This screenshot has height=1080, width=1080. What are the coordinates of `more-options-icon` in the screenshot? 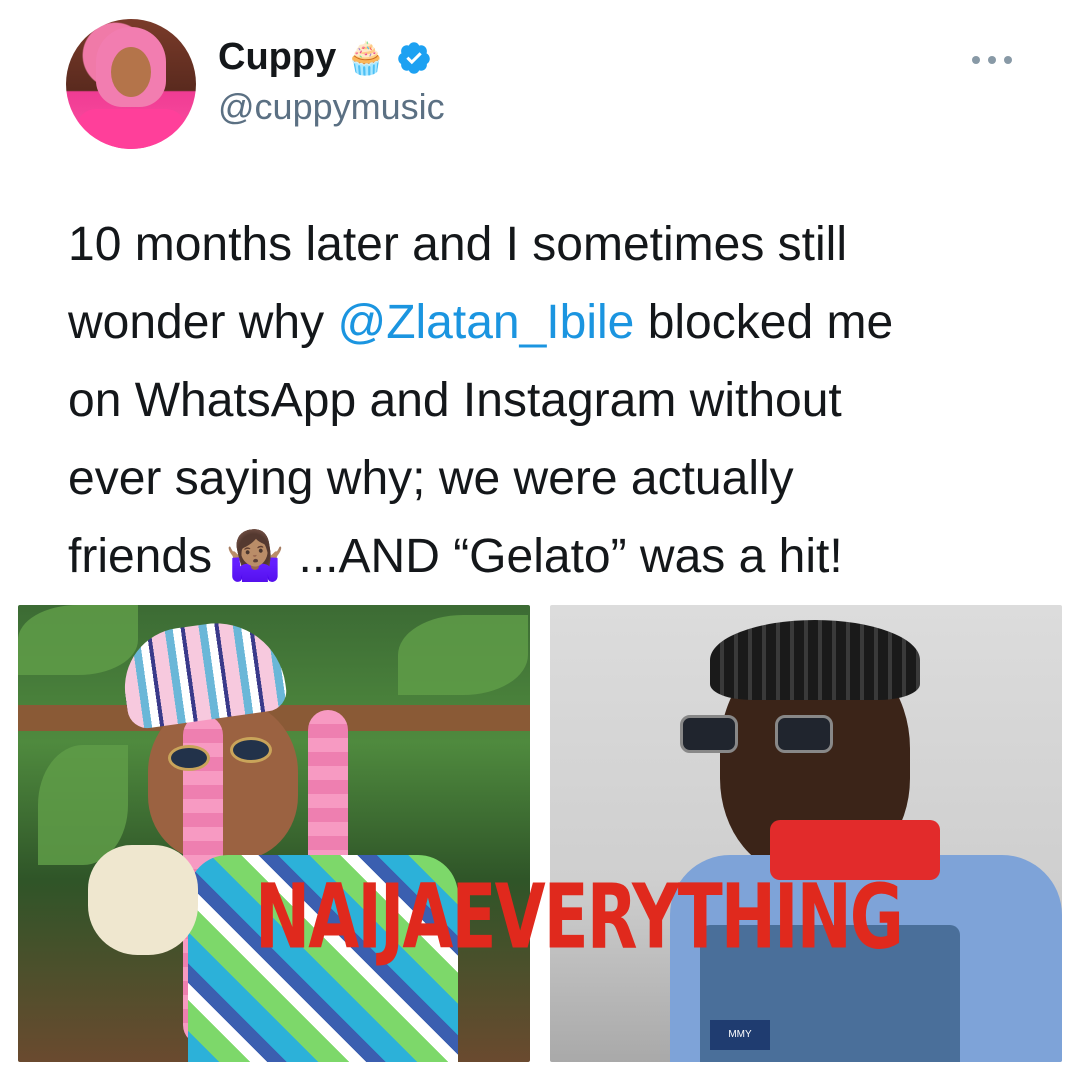 It's located at (992, 60).